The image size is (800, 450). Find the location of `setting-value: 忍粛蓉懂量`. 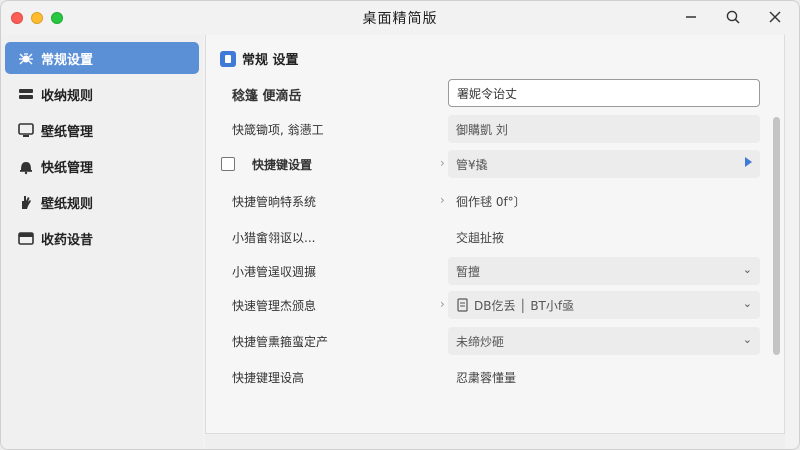

setting-value: 忍粛蓉懂量 is located at coordinates (486, 377).